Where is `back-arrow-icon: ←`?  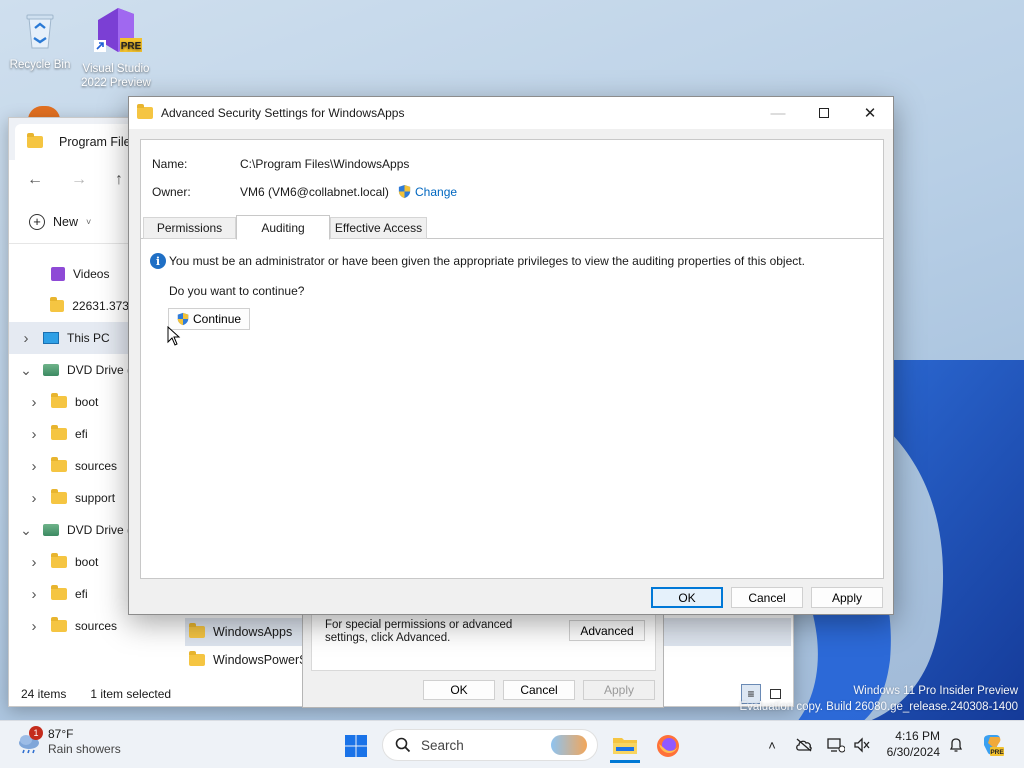
back-arrow-icon: ← is located at coordinates (35, 180).